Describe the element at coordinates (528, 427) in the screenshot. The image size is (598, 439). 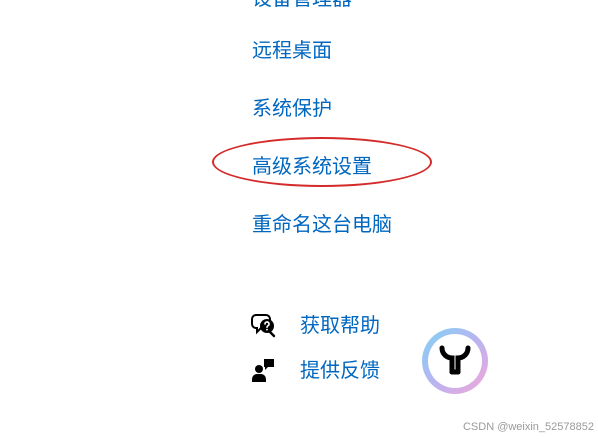
I see `csdn-watermark: CSDN @weixin_52578852` at that location.